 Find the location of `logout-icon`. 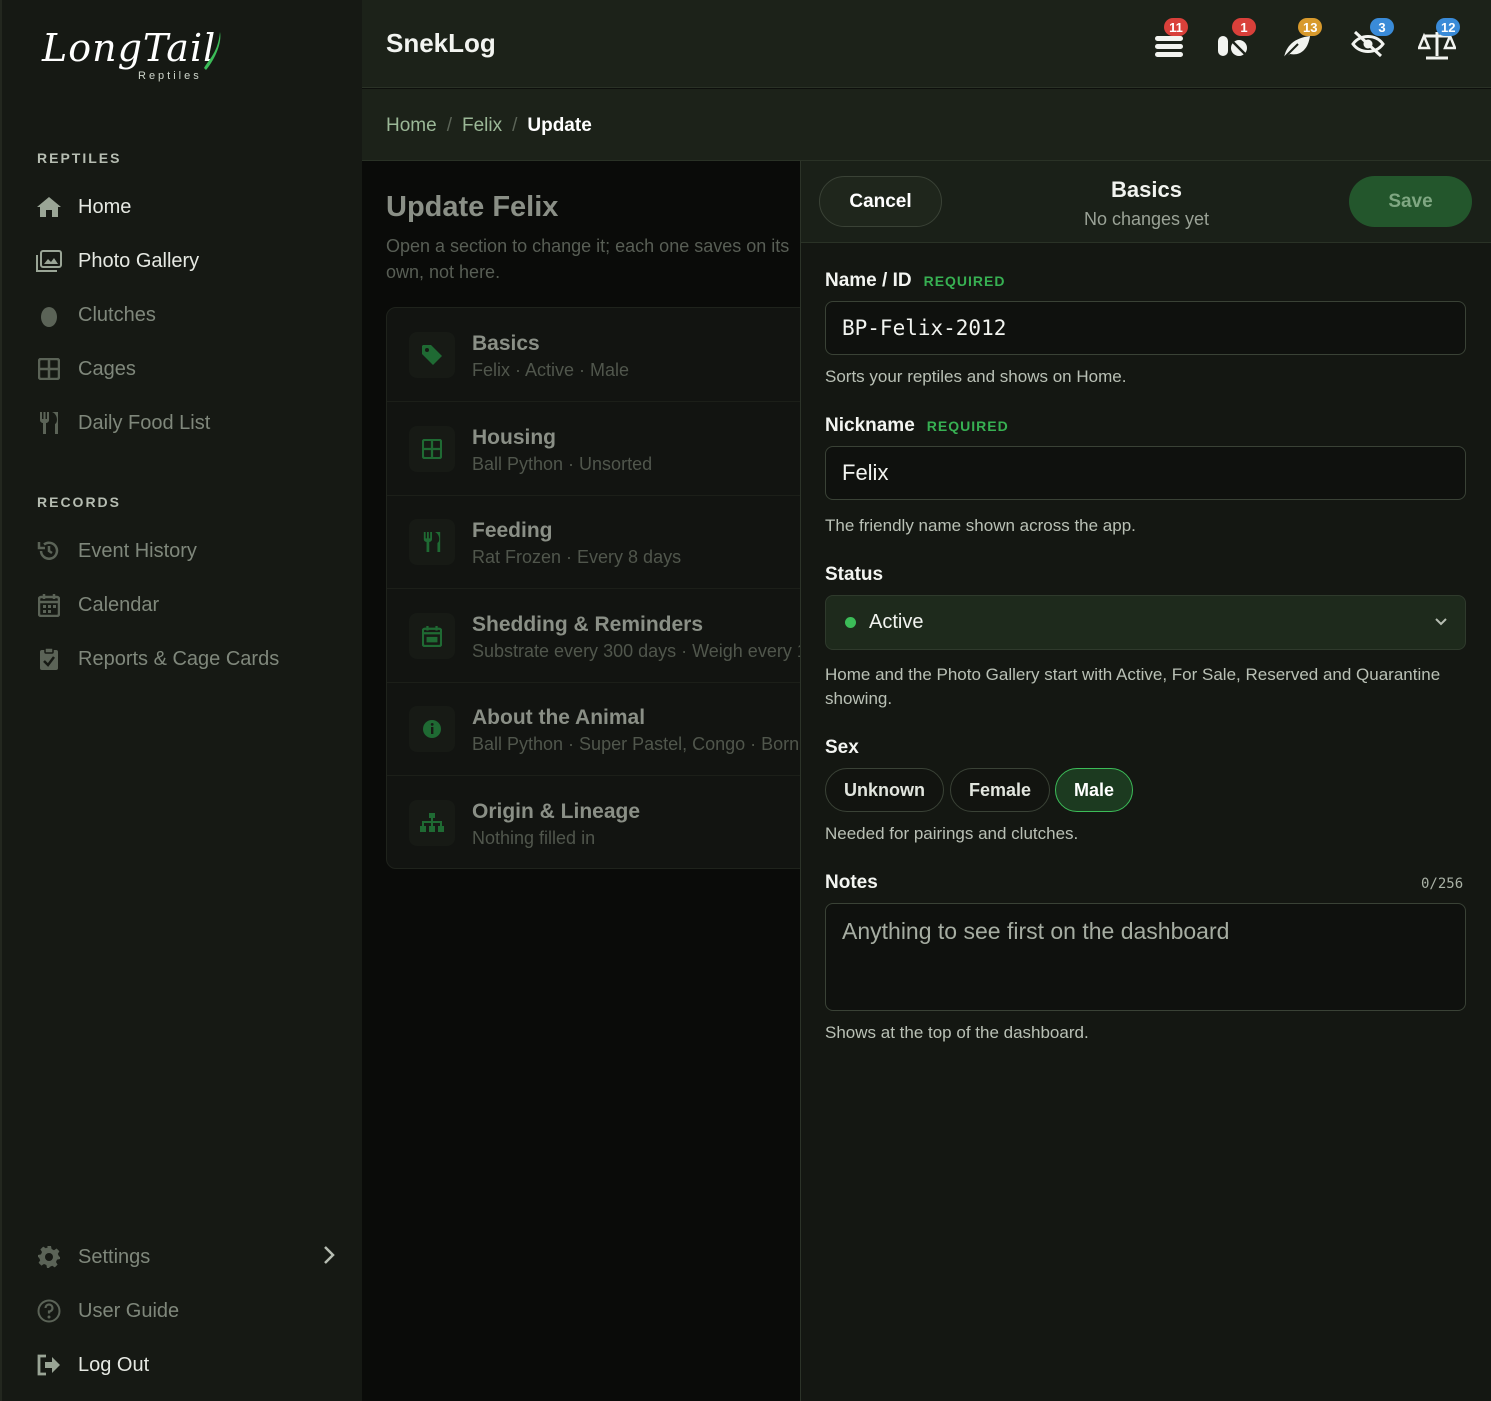

logout-icon is located at coordinates (49, 1365).